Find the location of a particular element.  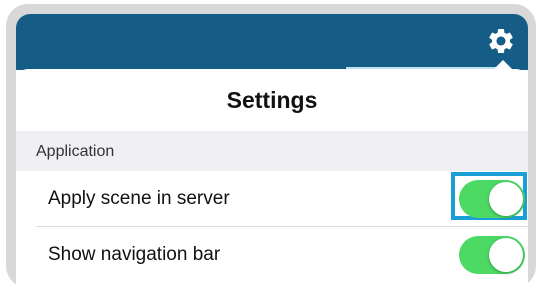

page-title: Settings is located at coordinates (272, 99).